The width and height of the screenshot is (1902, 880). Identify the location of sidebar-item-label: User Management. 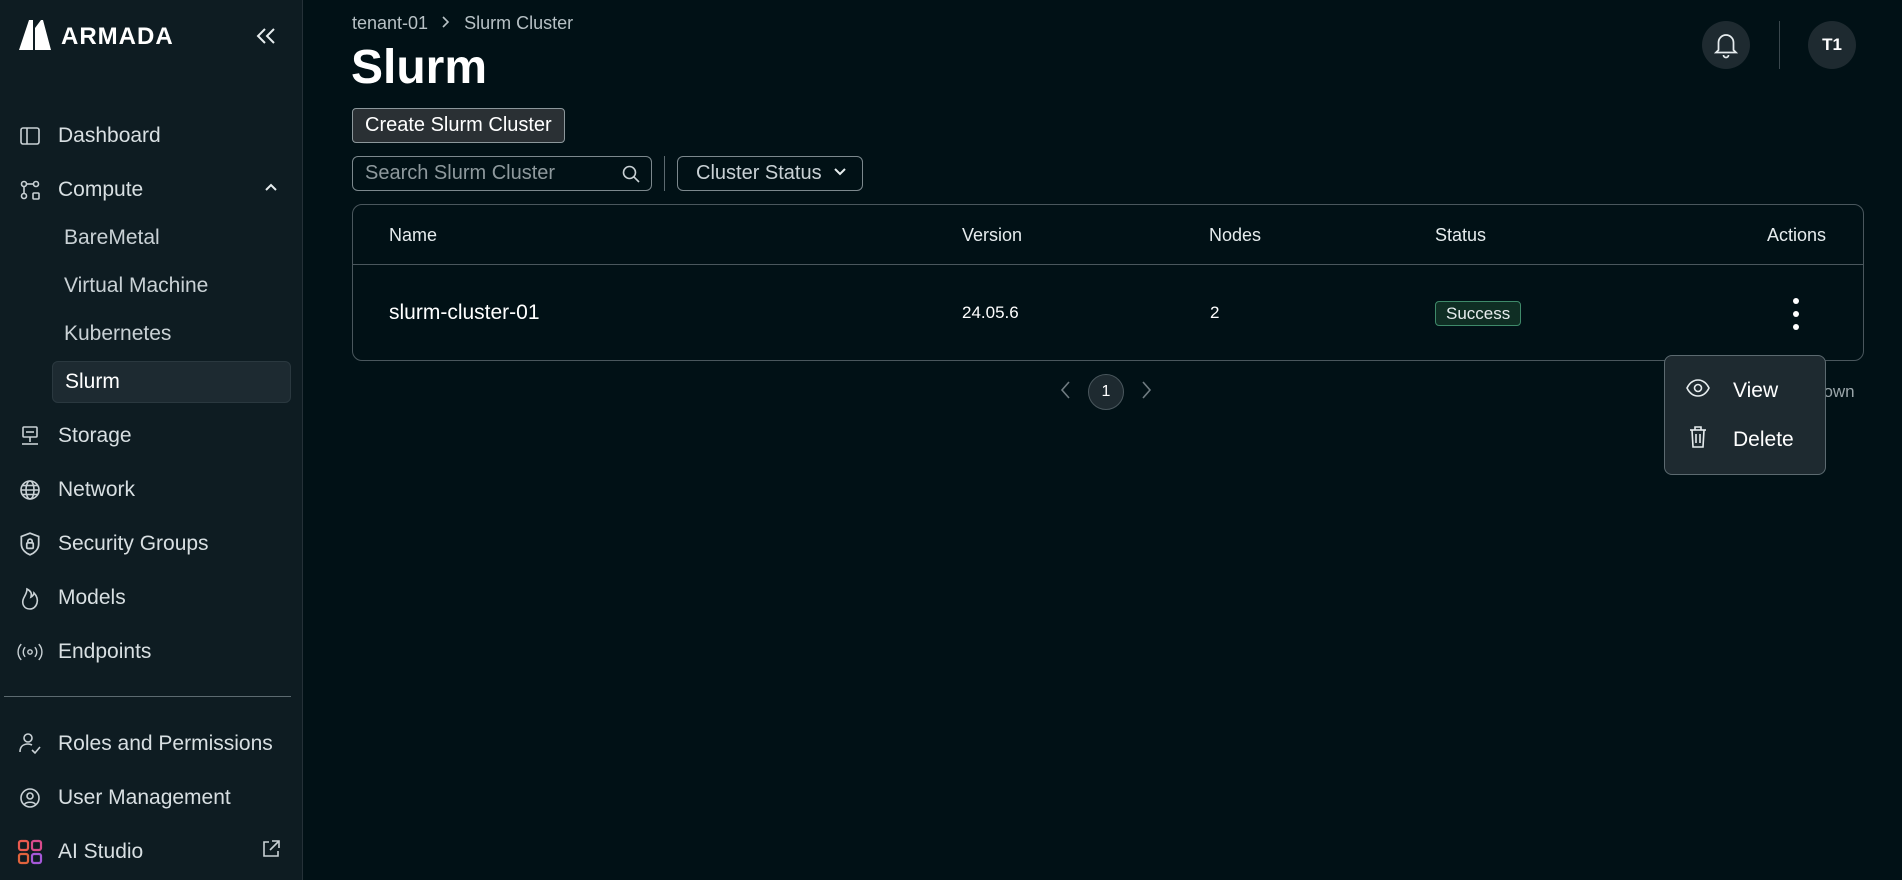
(144, 797).